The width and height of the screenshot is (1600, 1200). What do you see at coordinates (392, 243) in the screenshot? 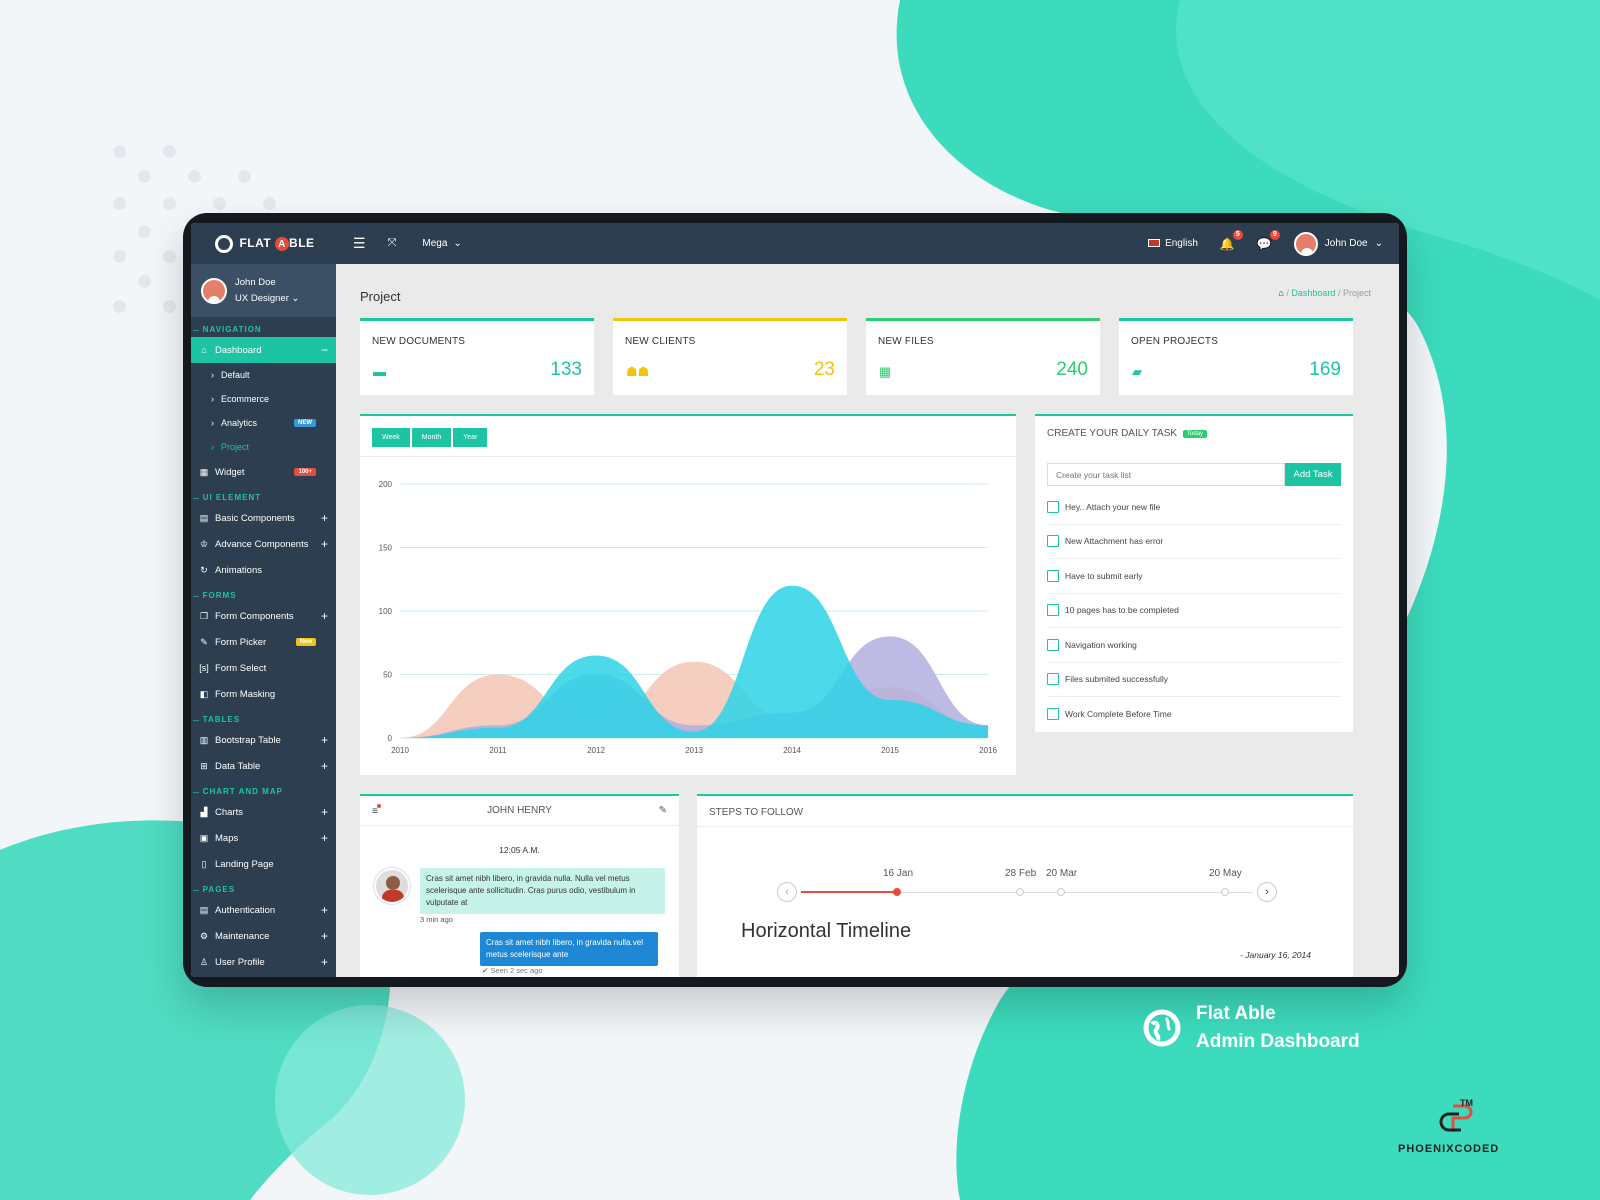
I see `fullscreen-icon: ⤧` at bounding box center [392, 243].